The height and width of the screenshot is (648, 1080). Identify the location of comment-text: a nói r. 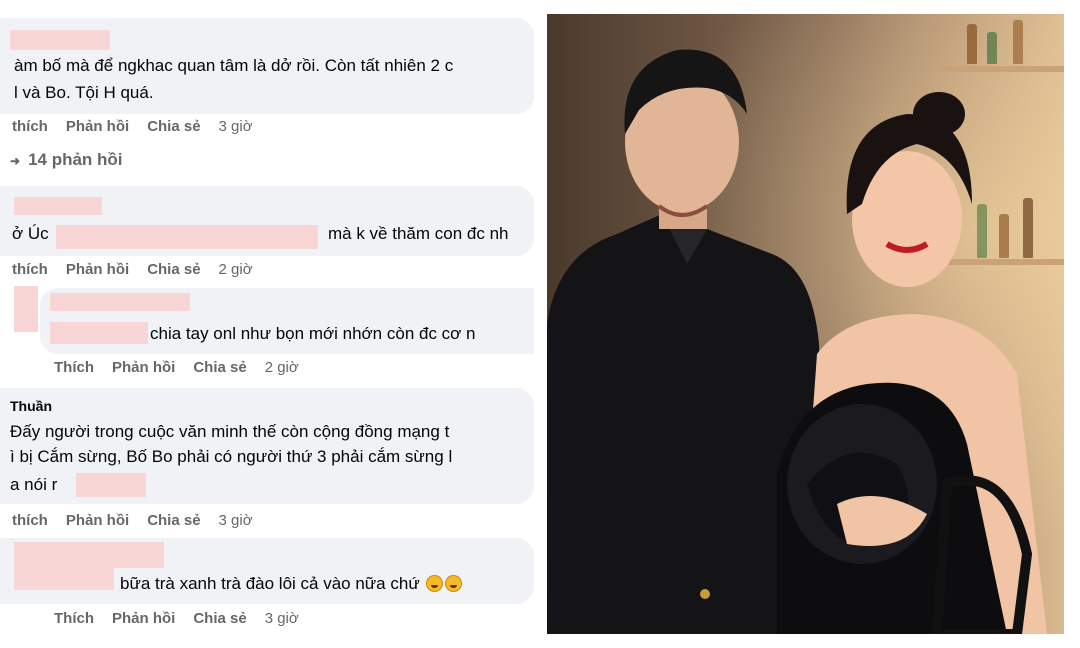
(34, 484).